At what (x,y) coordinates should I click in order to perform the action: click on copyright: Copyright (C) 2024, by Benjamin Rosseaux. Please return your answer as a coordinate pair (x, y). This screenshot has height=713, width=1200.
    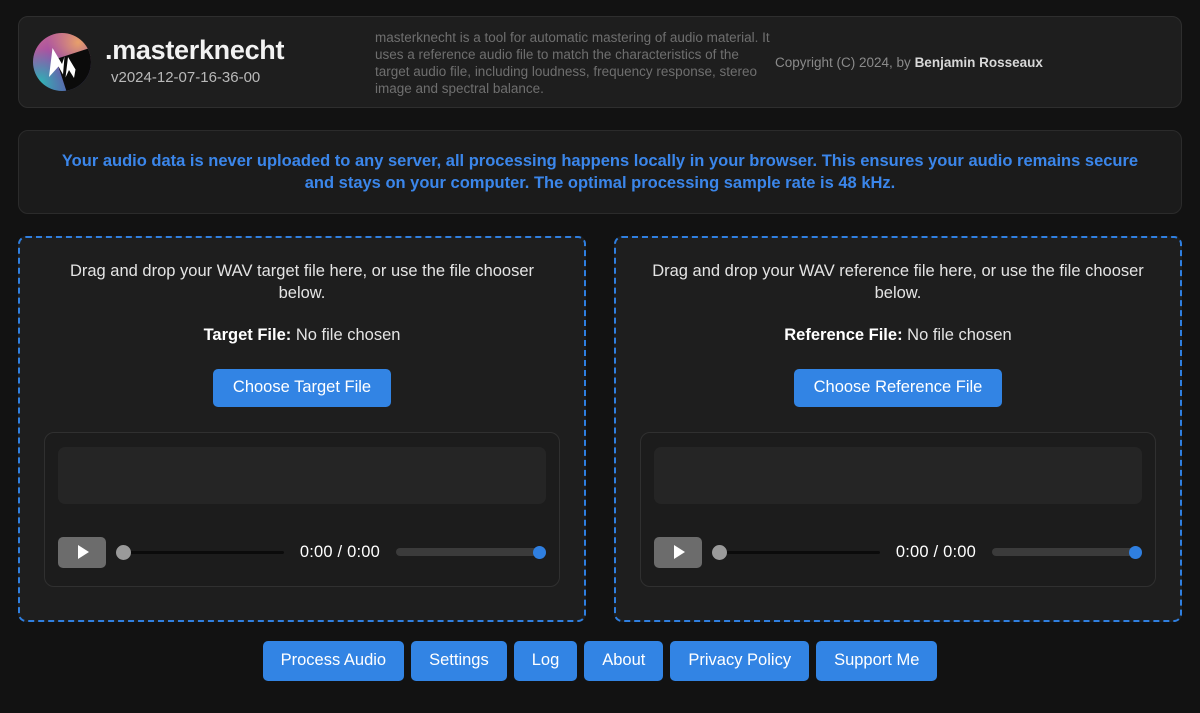
    Looking at the image, I should click on (910, 62).